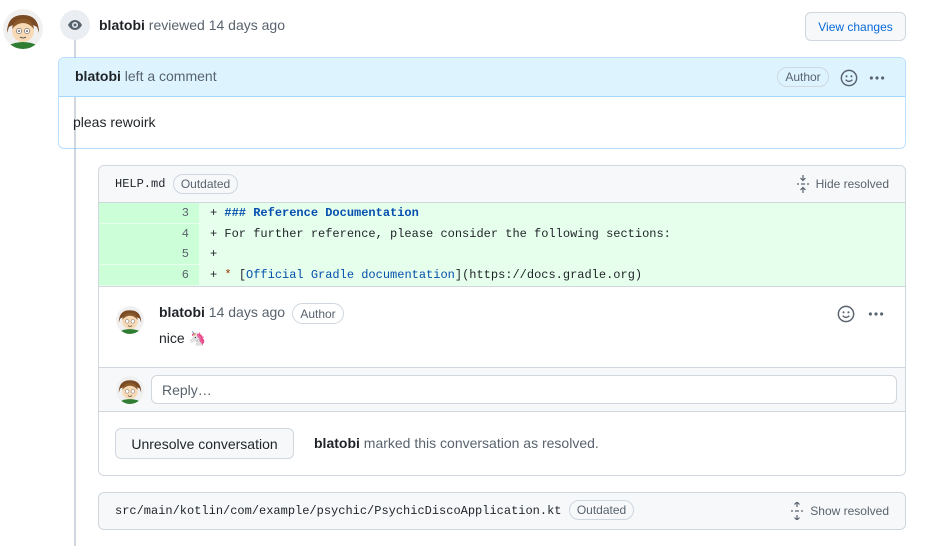 The image size is (927, 546). I want to click on diff-line-number: 5, so click(149, 254).